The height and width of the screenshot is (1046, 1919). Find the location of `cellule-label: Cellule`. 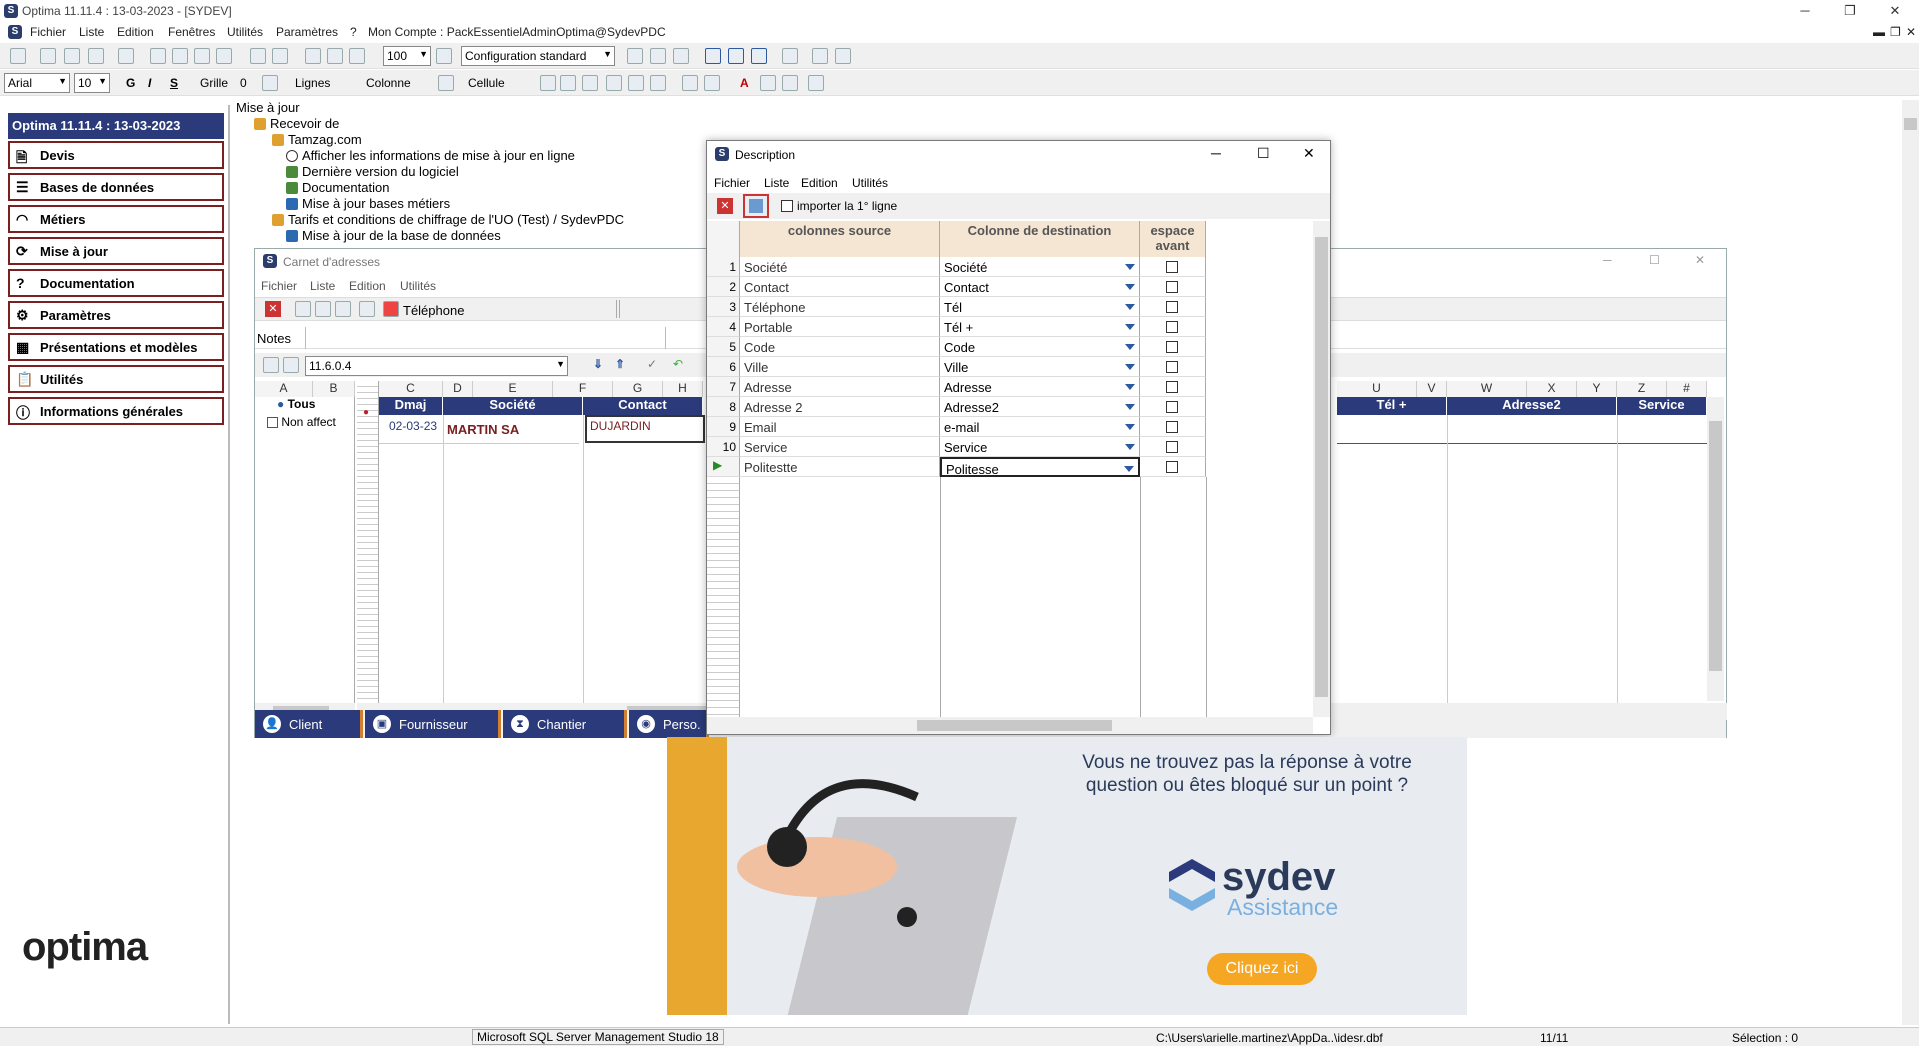

cellule-label: Cellule is located at coordinates (486, 83).